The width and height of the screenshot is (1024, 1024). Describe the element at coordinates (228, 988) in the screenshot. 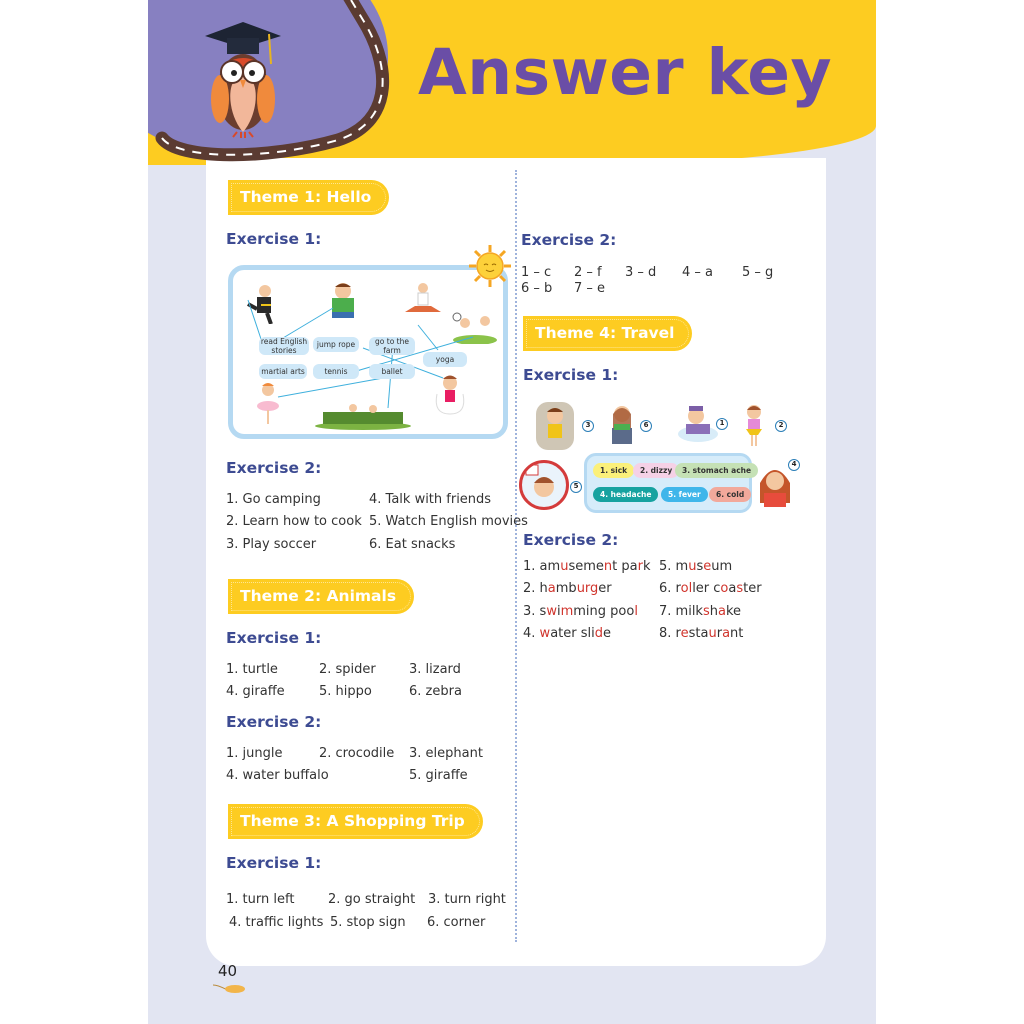

I see `leaf-icon` at that location.